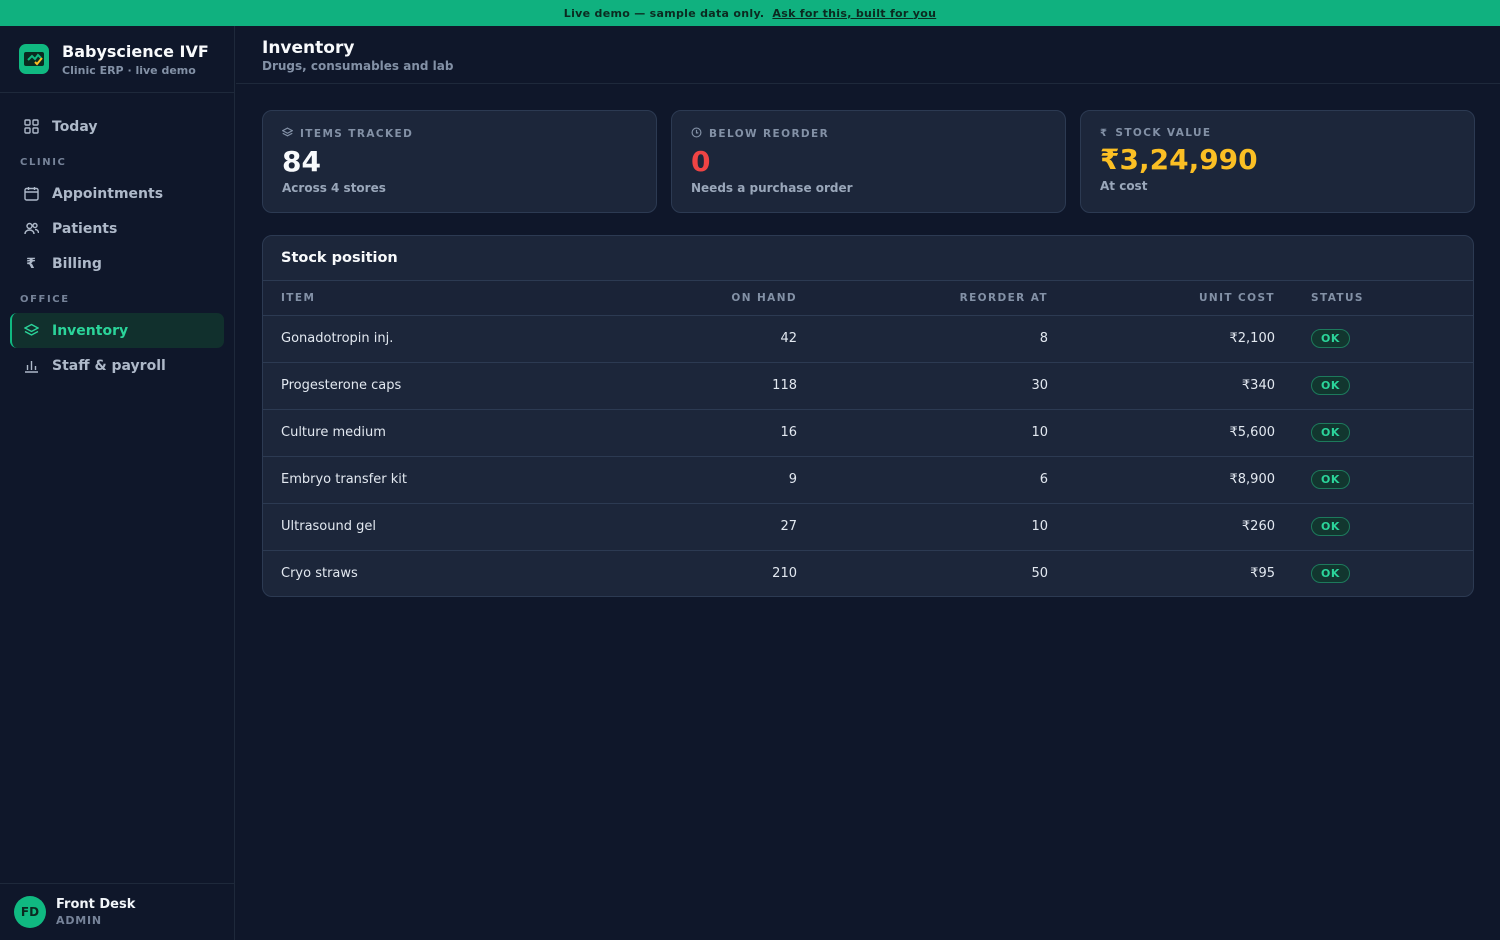  What do you see at coordinates (922, 298) in the screenshot?
I see `column-header-reorder-at: REORDER AT` at bounding box center [922, 298].